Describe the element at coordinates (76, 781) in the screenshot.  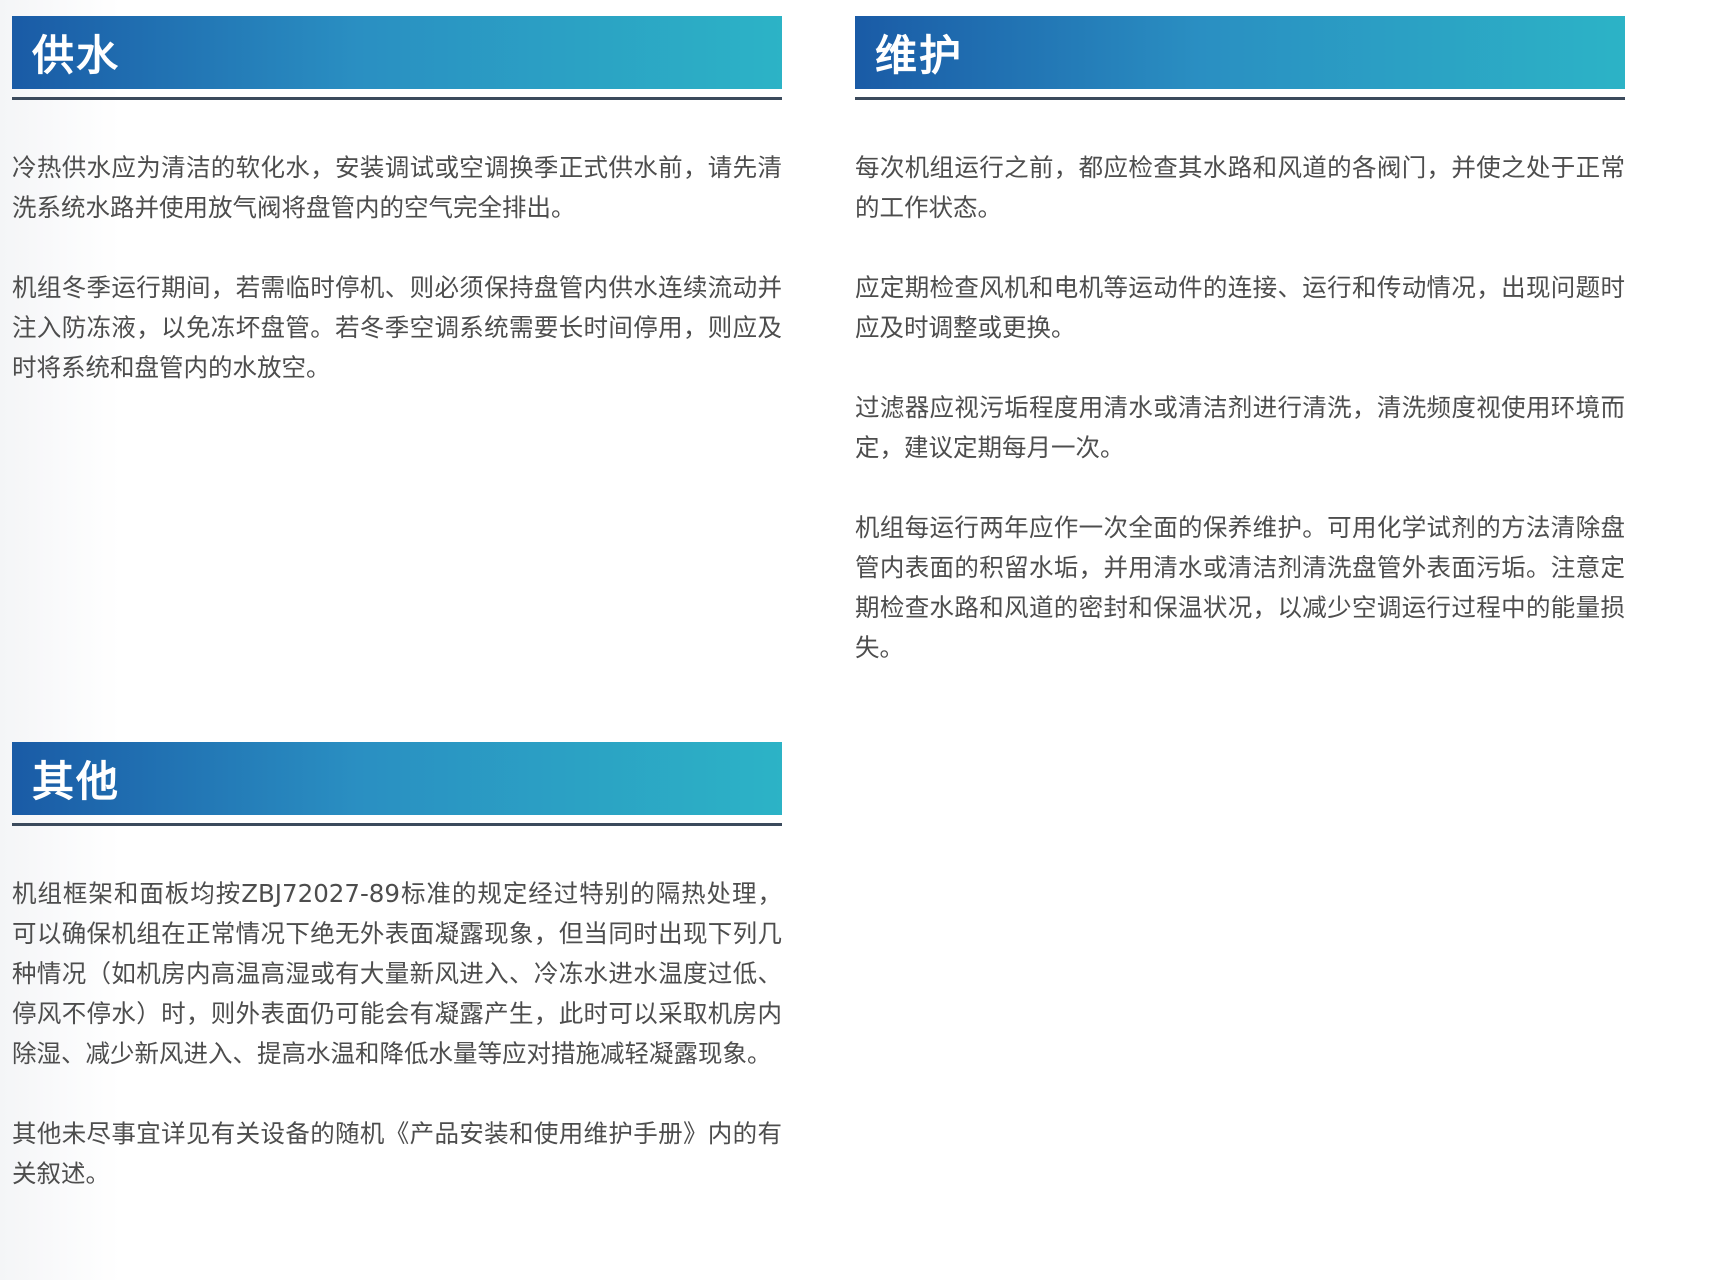
I see `section-title: 其他` at that location.